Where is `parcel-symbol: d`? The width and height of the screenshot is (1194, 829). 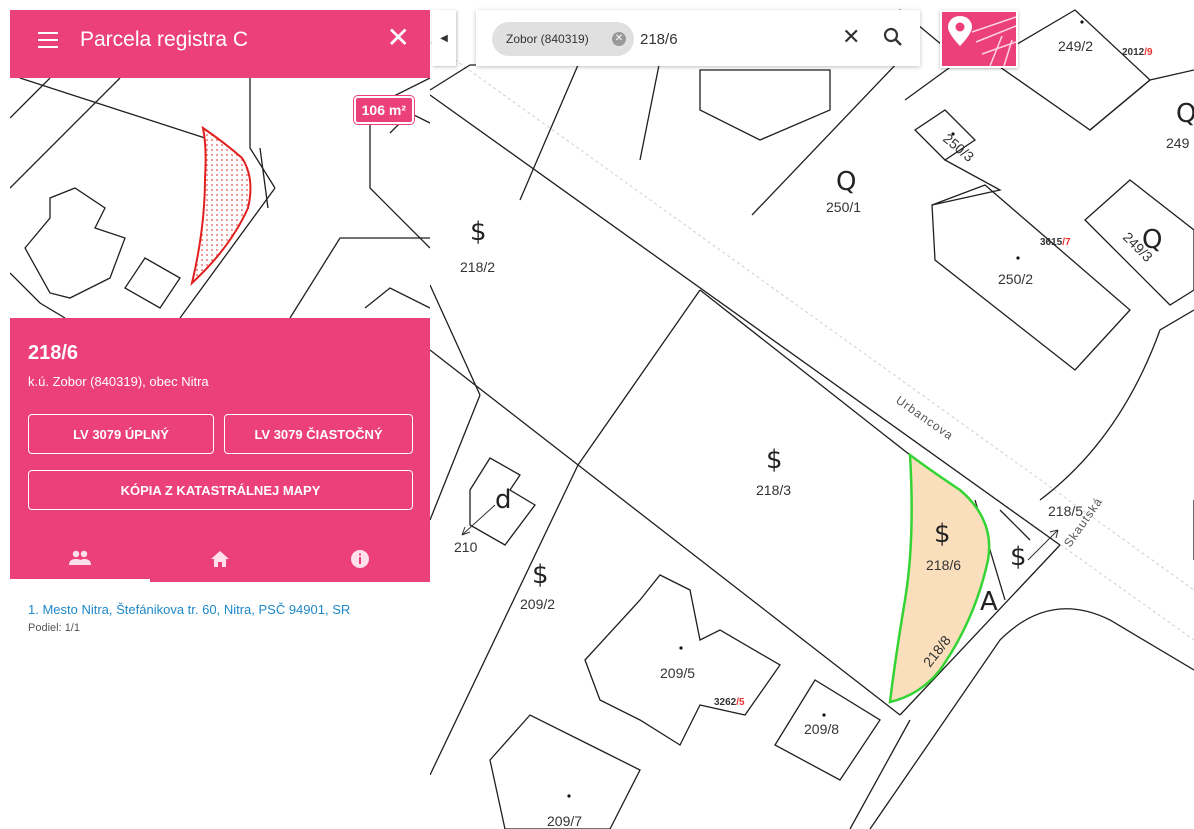
parcel-symbol: d is located at coordinates (503, 500).